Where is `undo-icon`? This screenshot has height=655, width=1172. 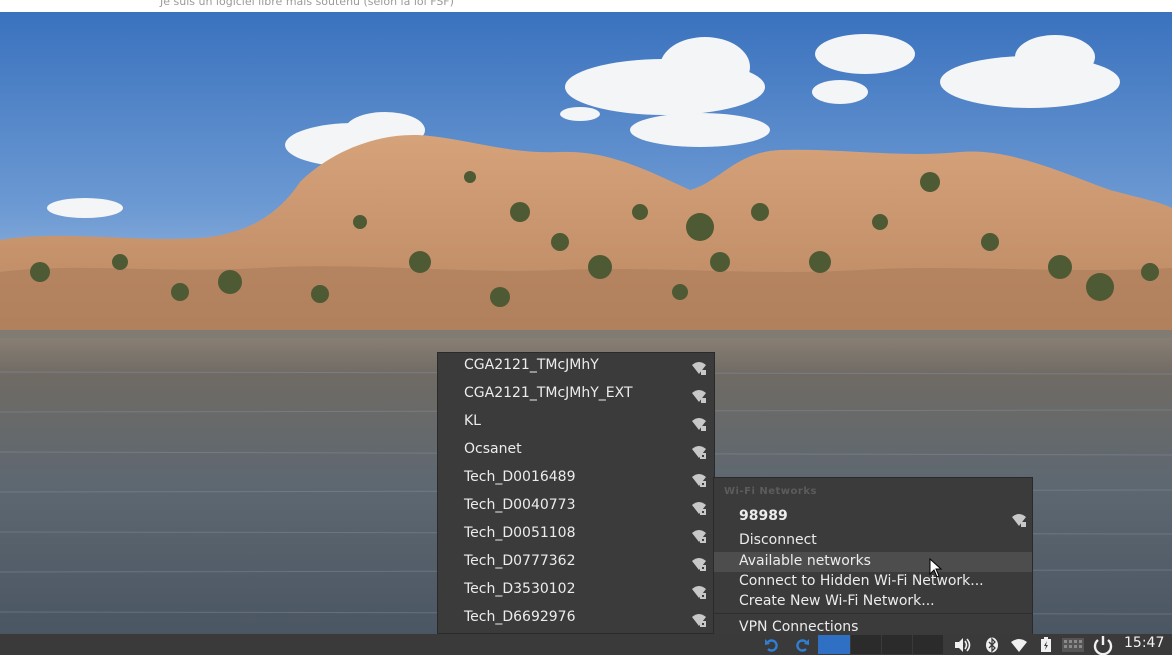
undo-icon is located at coordinates (773, 645).